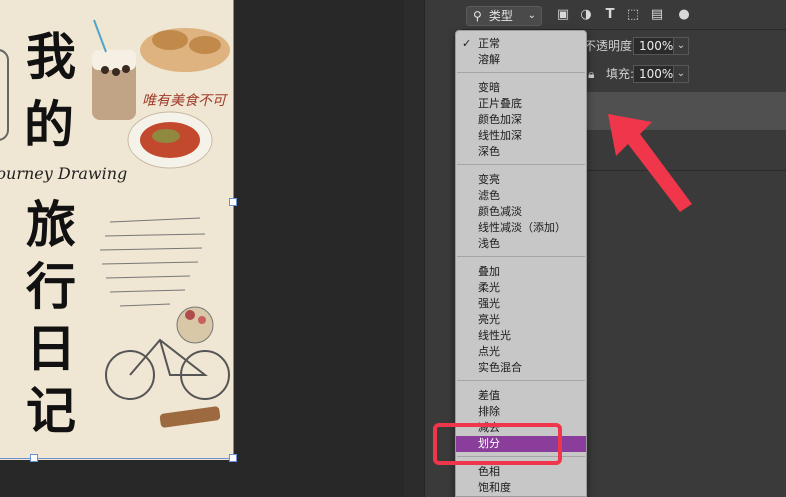  What do you see at coordinates (521, 44) in the screenshot?
I see `blend-item-normal: ✓ 正常` at bounding box center [521, 44].